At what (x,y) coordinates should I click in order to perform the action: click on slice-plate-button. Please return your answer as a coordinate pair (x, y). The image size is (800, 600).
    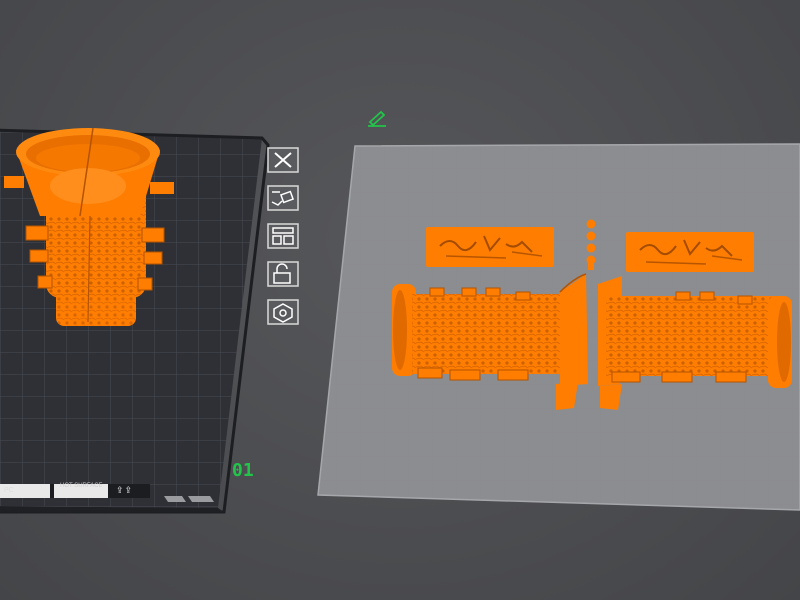
    Looking at the image, I should click on (282, 312).